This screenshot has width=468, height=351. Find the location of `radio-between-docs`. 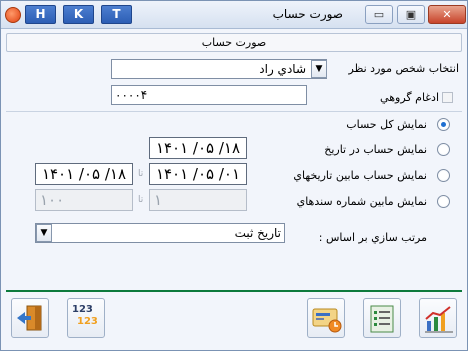

radio-between-docs is located at coordinates (443, 201).